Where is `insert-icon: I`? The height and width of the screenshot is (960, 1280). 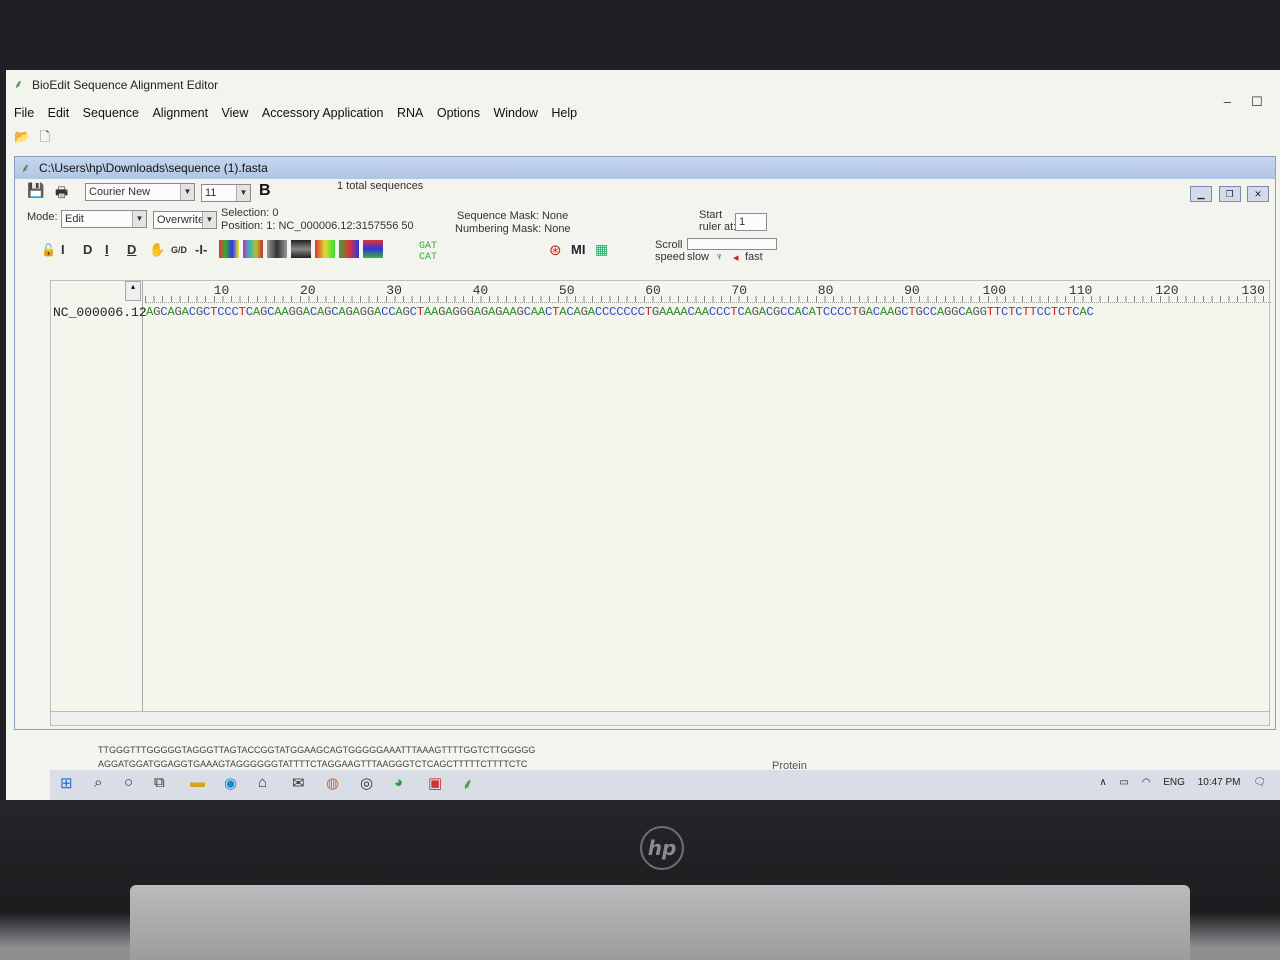
insert-icon: I is located at coordinates (63, 249).